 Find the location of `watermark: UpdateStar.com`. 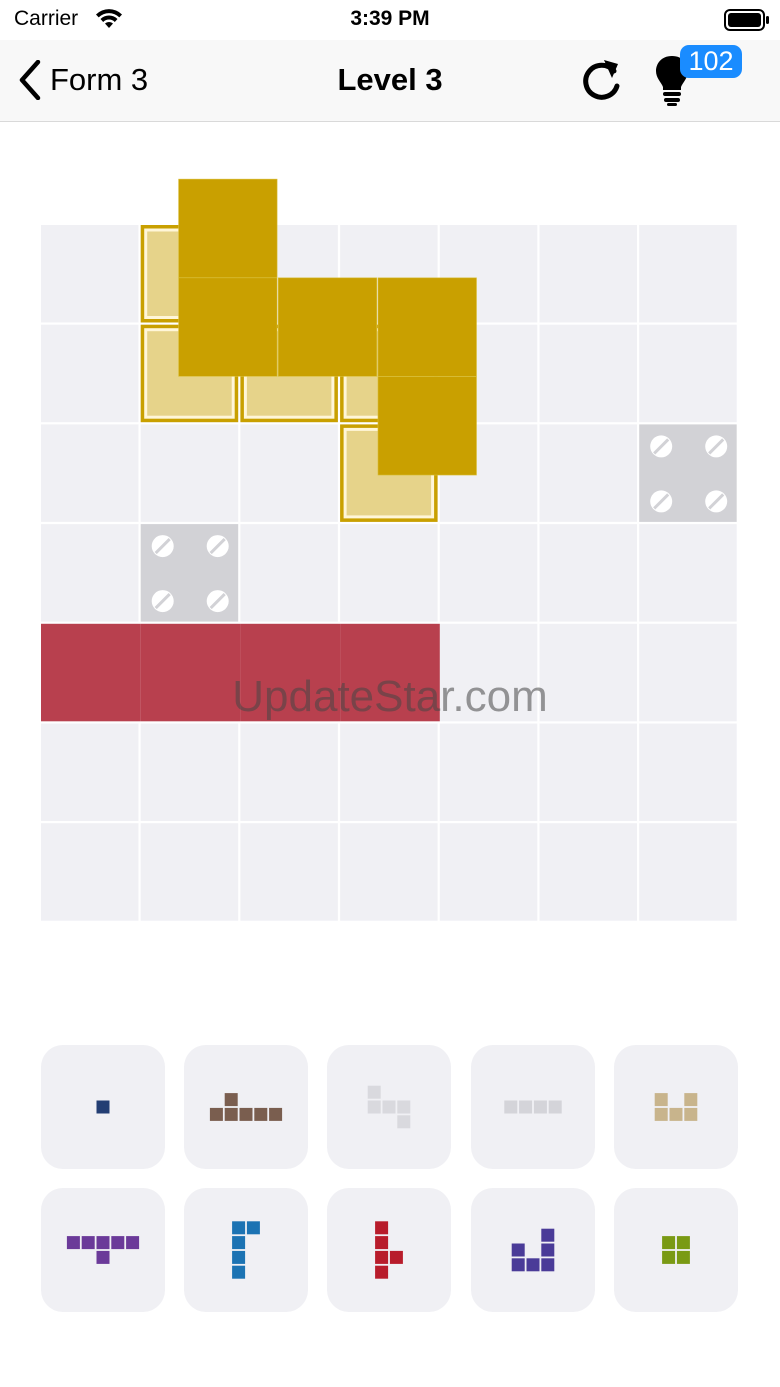

watermark: UpdateStar.com is located at coordinates (390, 696).